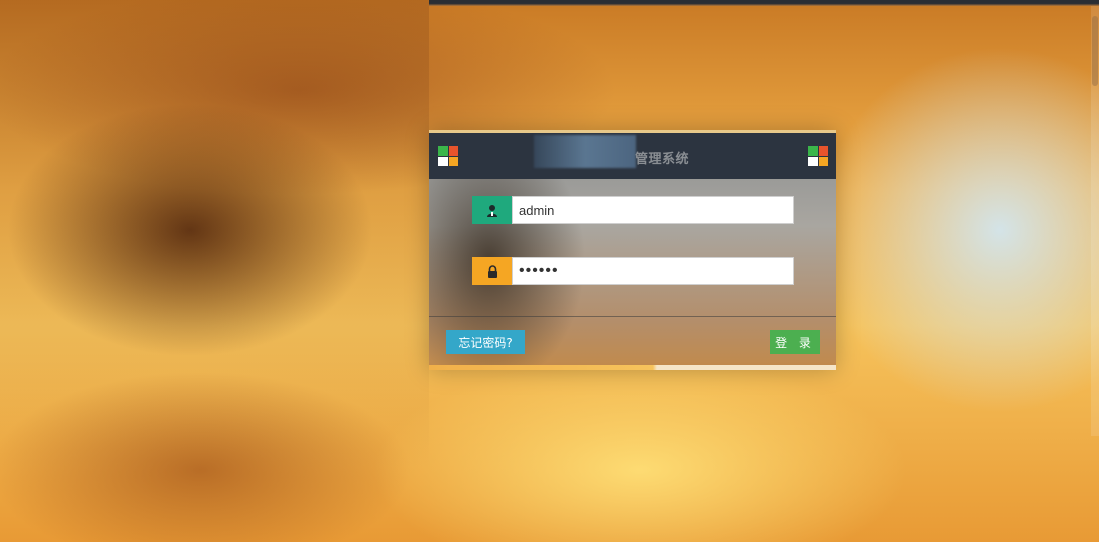 Image resolution: width=1099 pixels, height=542 pixels. Describe the element at coordinates (632, 316) in the screenshot. I see `divider` at that location.